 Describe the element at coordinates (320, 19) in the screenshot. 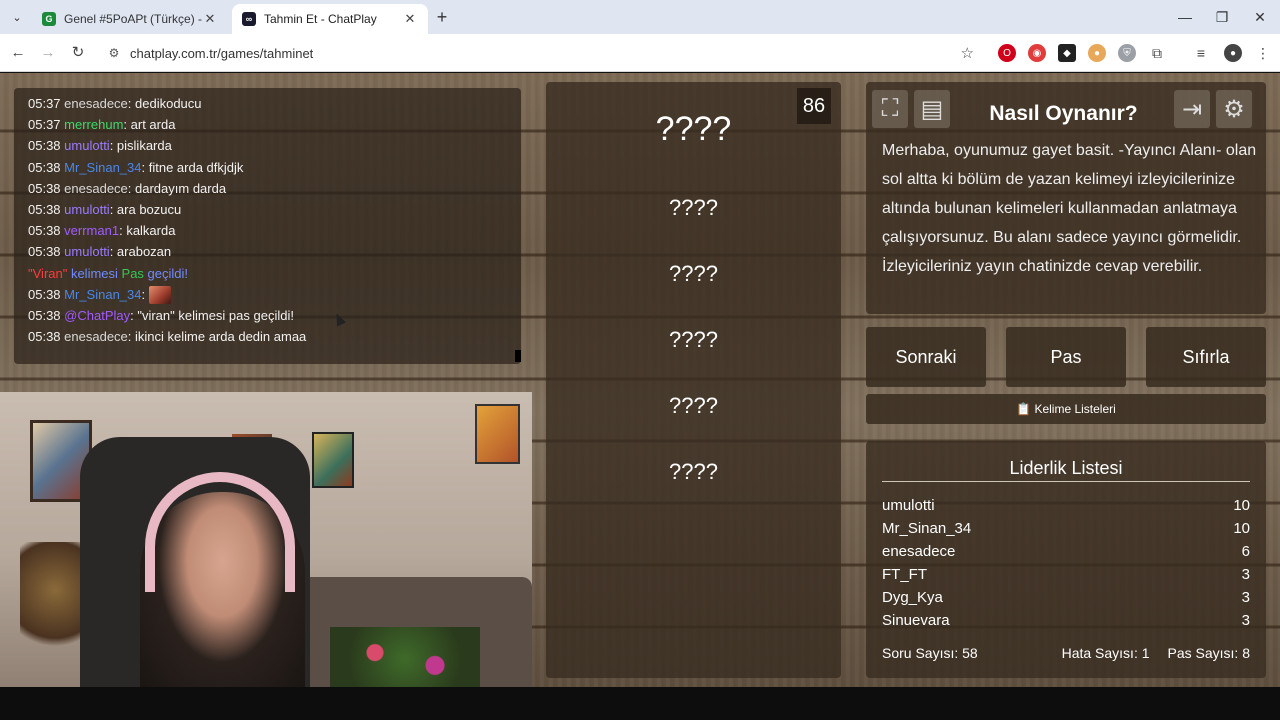

I see `tab-title: Tahmin Et - ChatPlay` at that location.